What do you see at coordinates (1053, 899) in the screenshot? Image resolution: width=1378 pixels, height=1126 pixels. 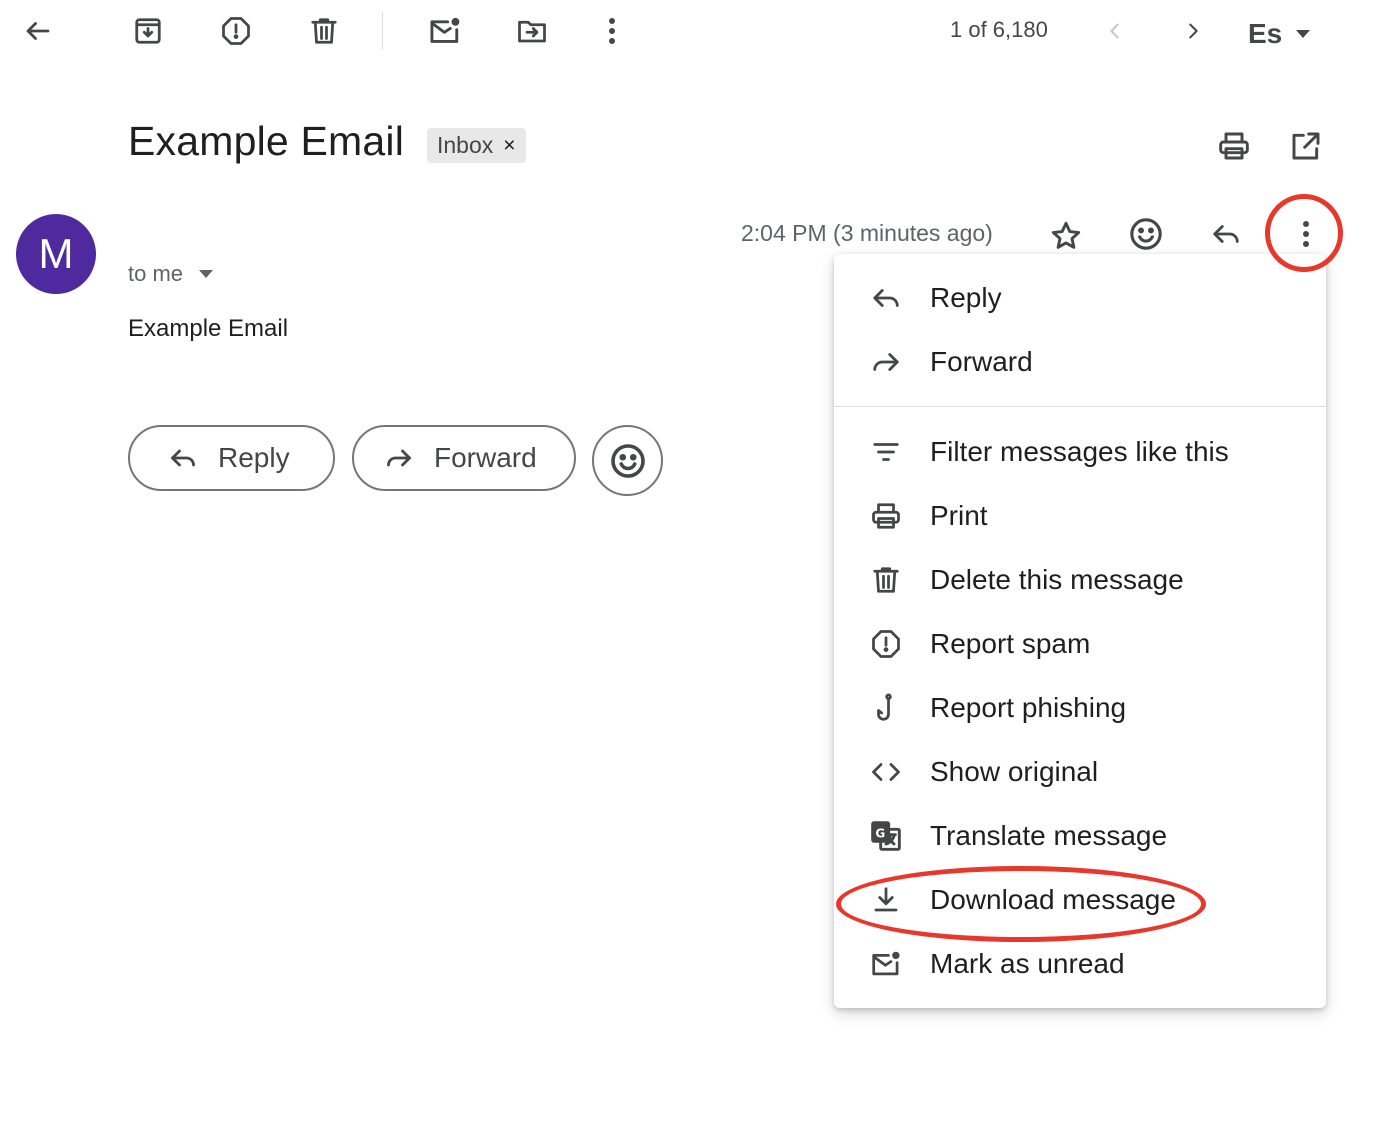 I see `menu-item-label: Download message` at bounding box center [1053, 899].